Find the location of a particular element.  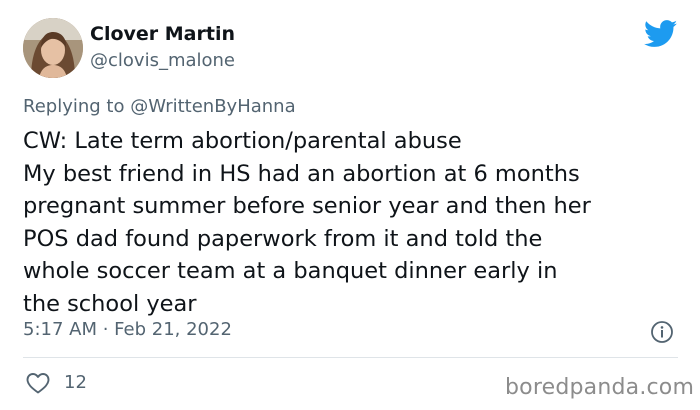

tweet-text-line: the school year is located at coordinates (110, 303).